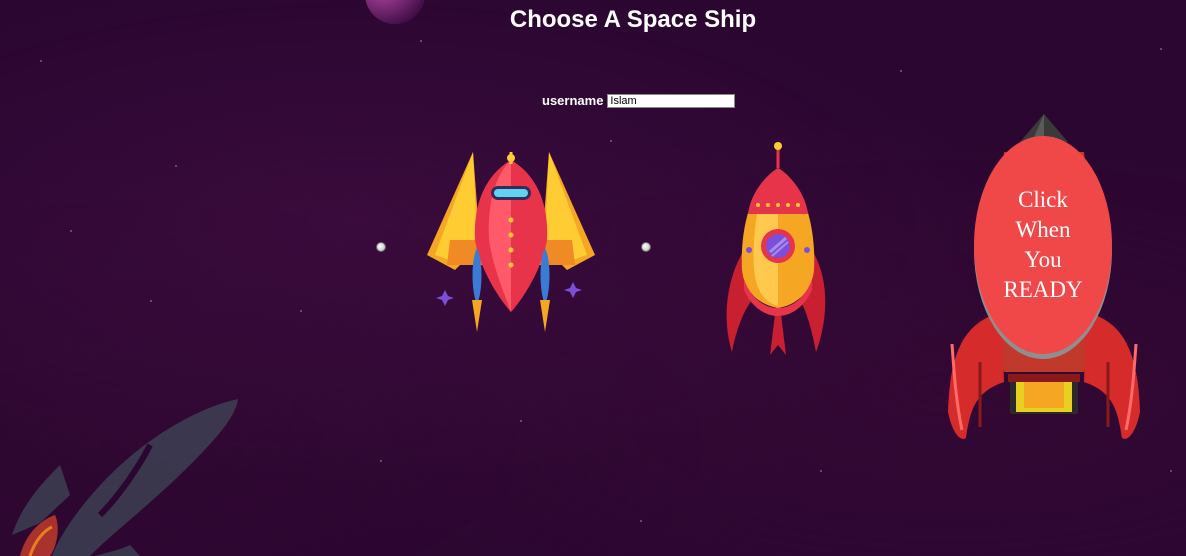 This screenshot has width=1186, height=556. I want to click on username-label: username, so click(573, 100).